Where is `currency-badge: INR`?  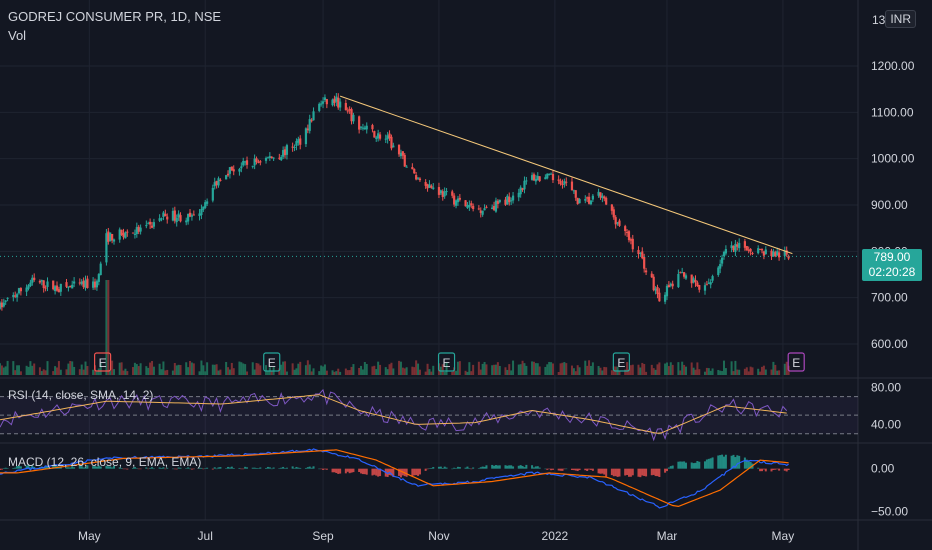
currency-badge: INR is located at coordinates (900, 19).